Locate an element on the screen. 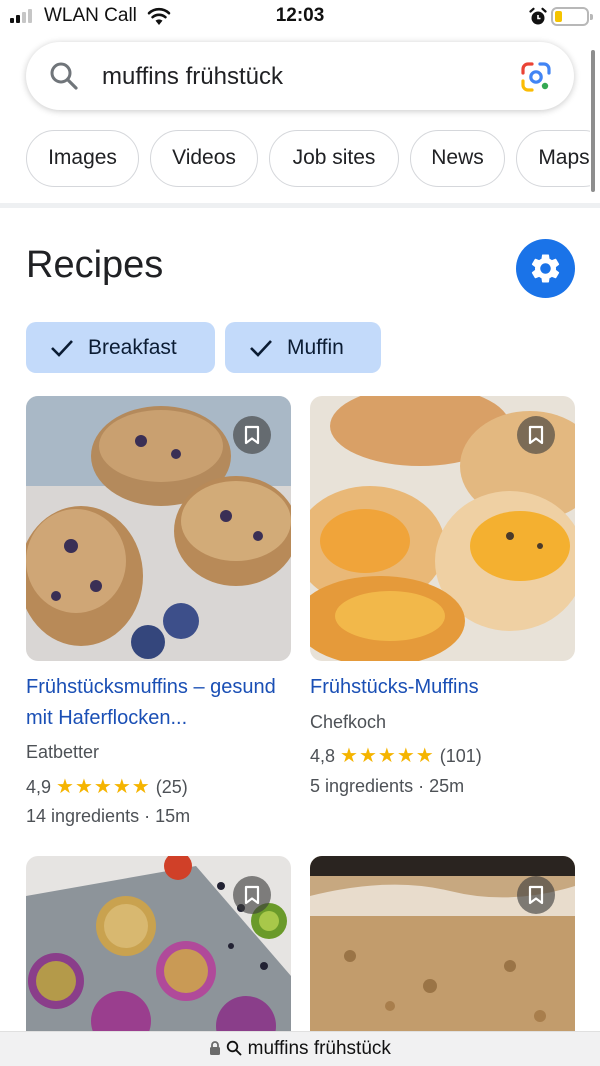 This screenshot has width=600, height=1066. lock-icon is located at coordinates (215, 1048).